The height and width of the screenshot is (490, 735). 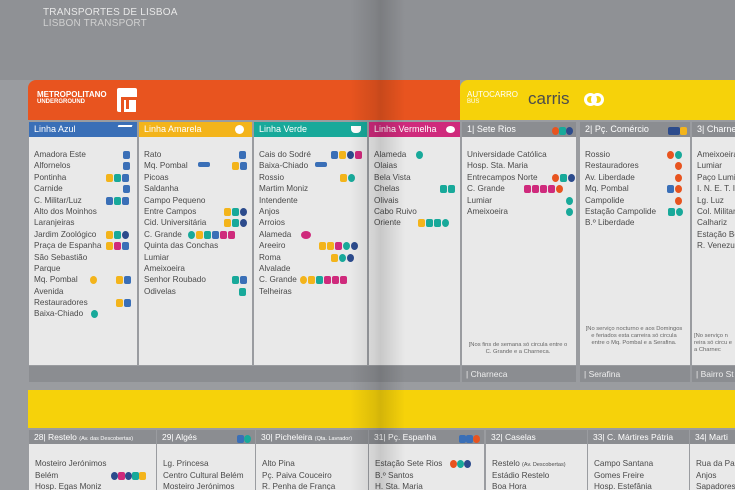 I want to click on stop-row: Rossio, so click(x=636, y=154).